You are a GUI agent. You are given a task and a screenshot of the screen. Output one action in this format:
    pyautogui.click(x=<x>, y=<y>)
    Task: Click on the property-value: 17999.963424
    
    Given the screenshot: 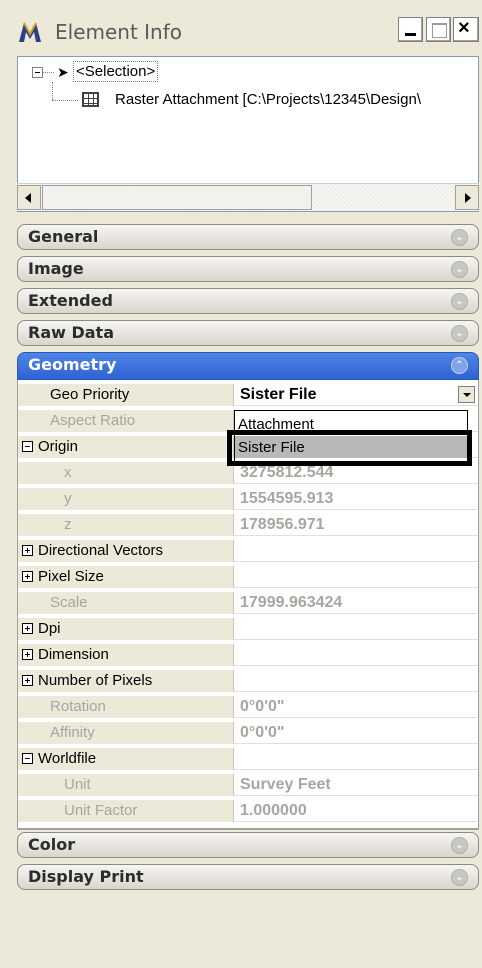 What is the action you would take?
    pyautogui.click(x=291, y=602)
    